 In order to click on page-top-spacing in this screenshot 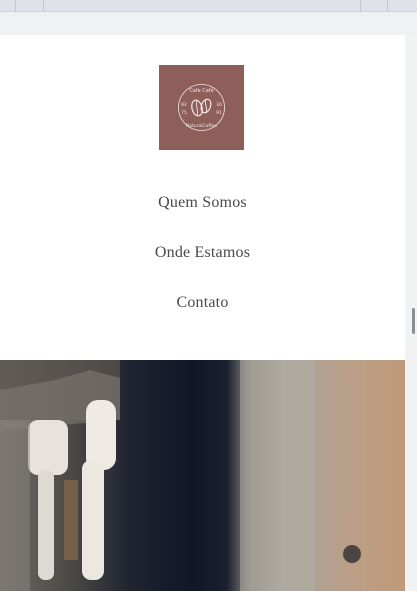, I will do `click(208, 23)`.